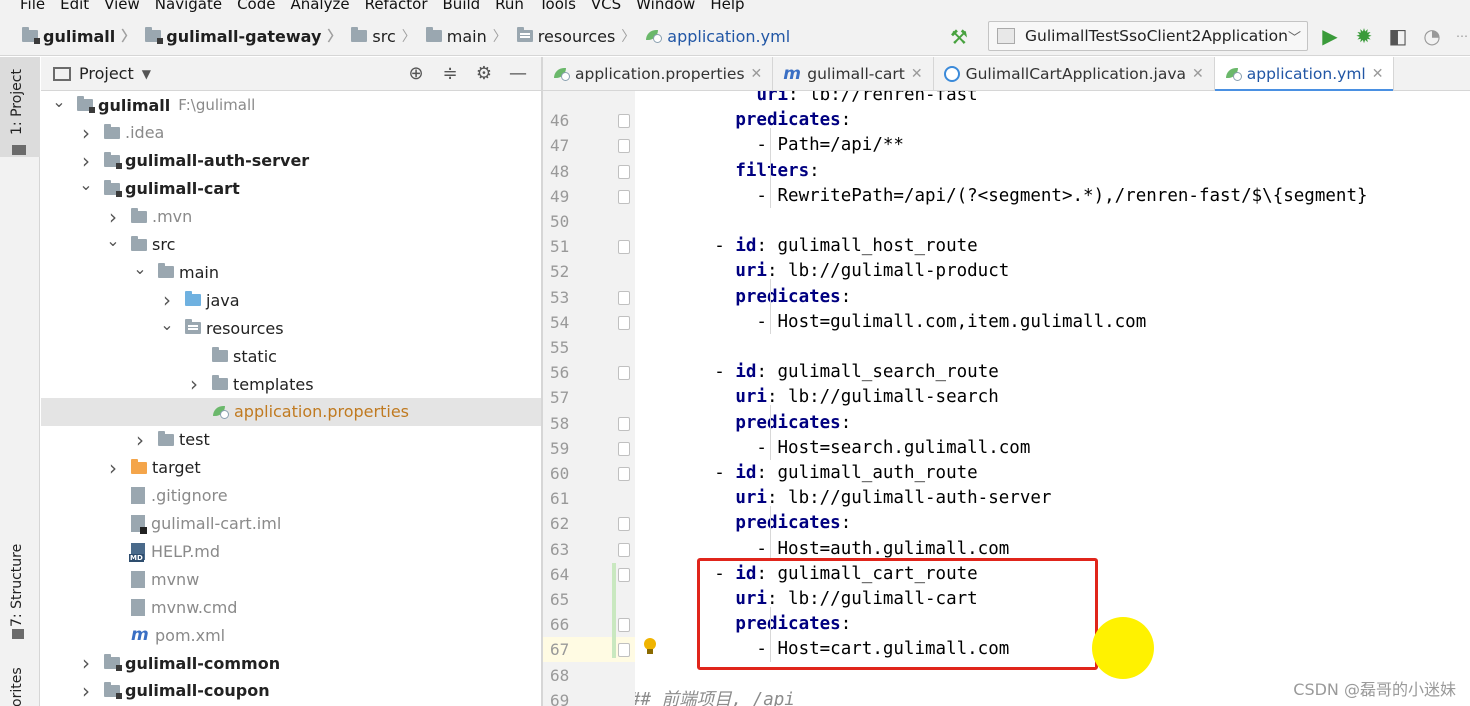 The image size is (1470, 706). I want to click on tree-item-label: .idea, so click(145, 133).